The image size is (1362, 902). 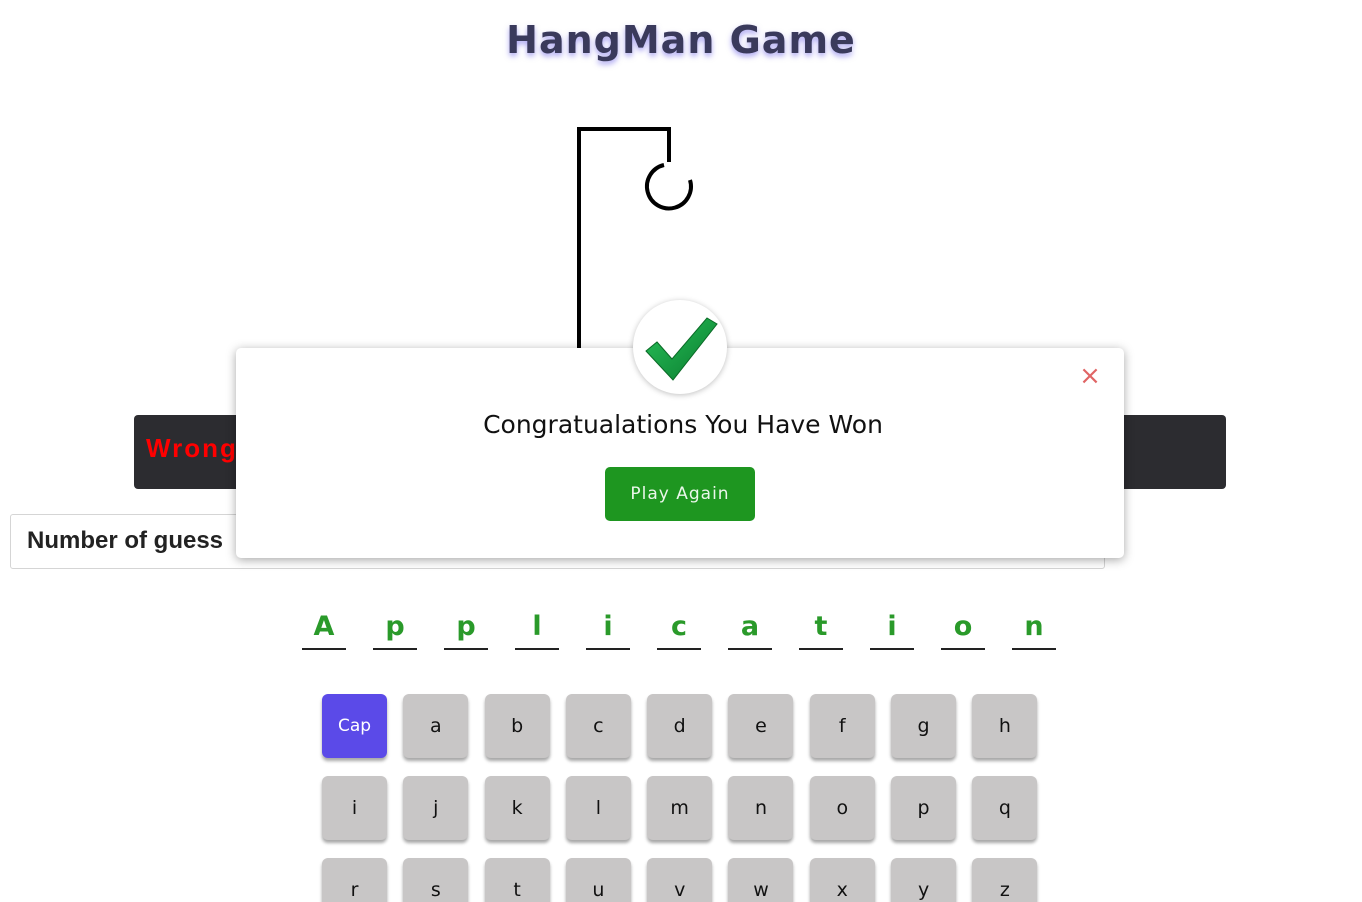 What do you see at coordinates (1034, 628) in the screenshot?
I see `letter-slot: n` at bounding box center [1034, 628].